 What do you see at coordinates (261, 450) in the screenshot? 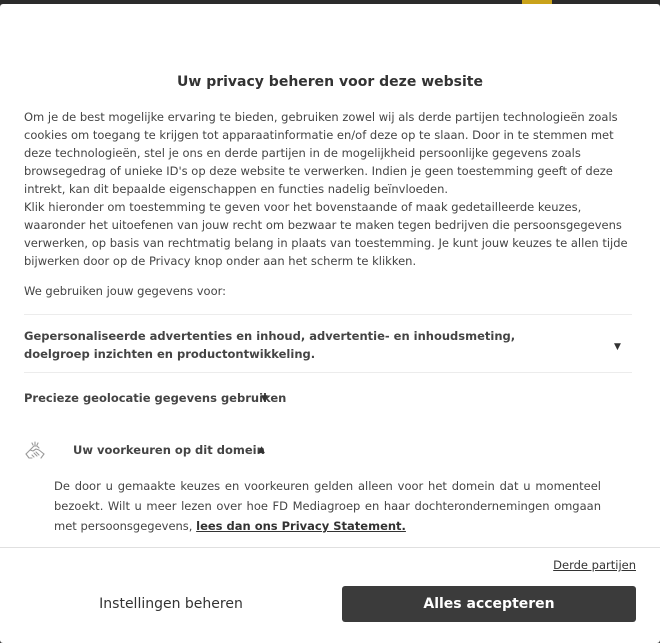
I see `caret-up-icon: ▲` at bounding box center [261, 450].